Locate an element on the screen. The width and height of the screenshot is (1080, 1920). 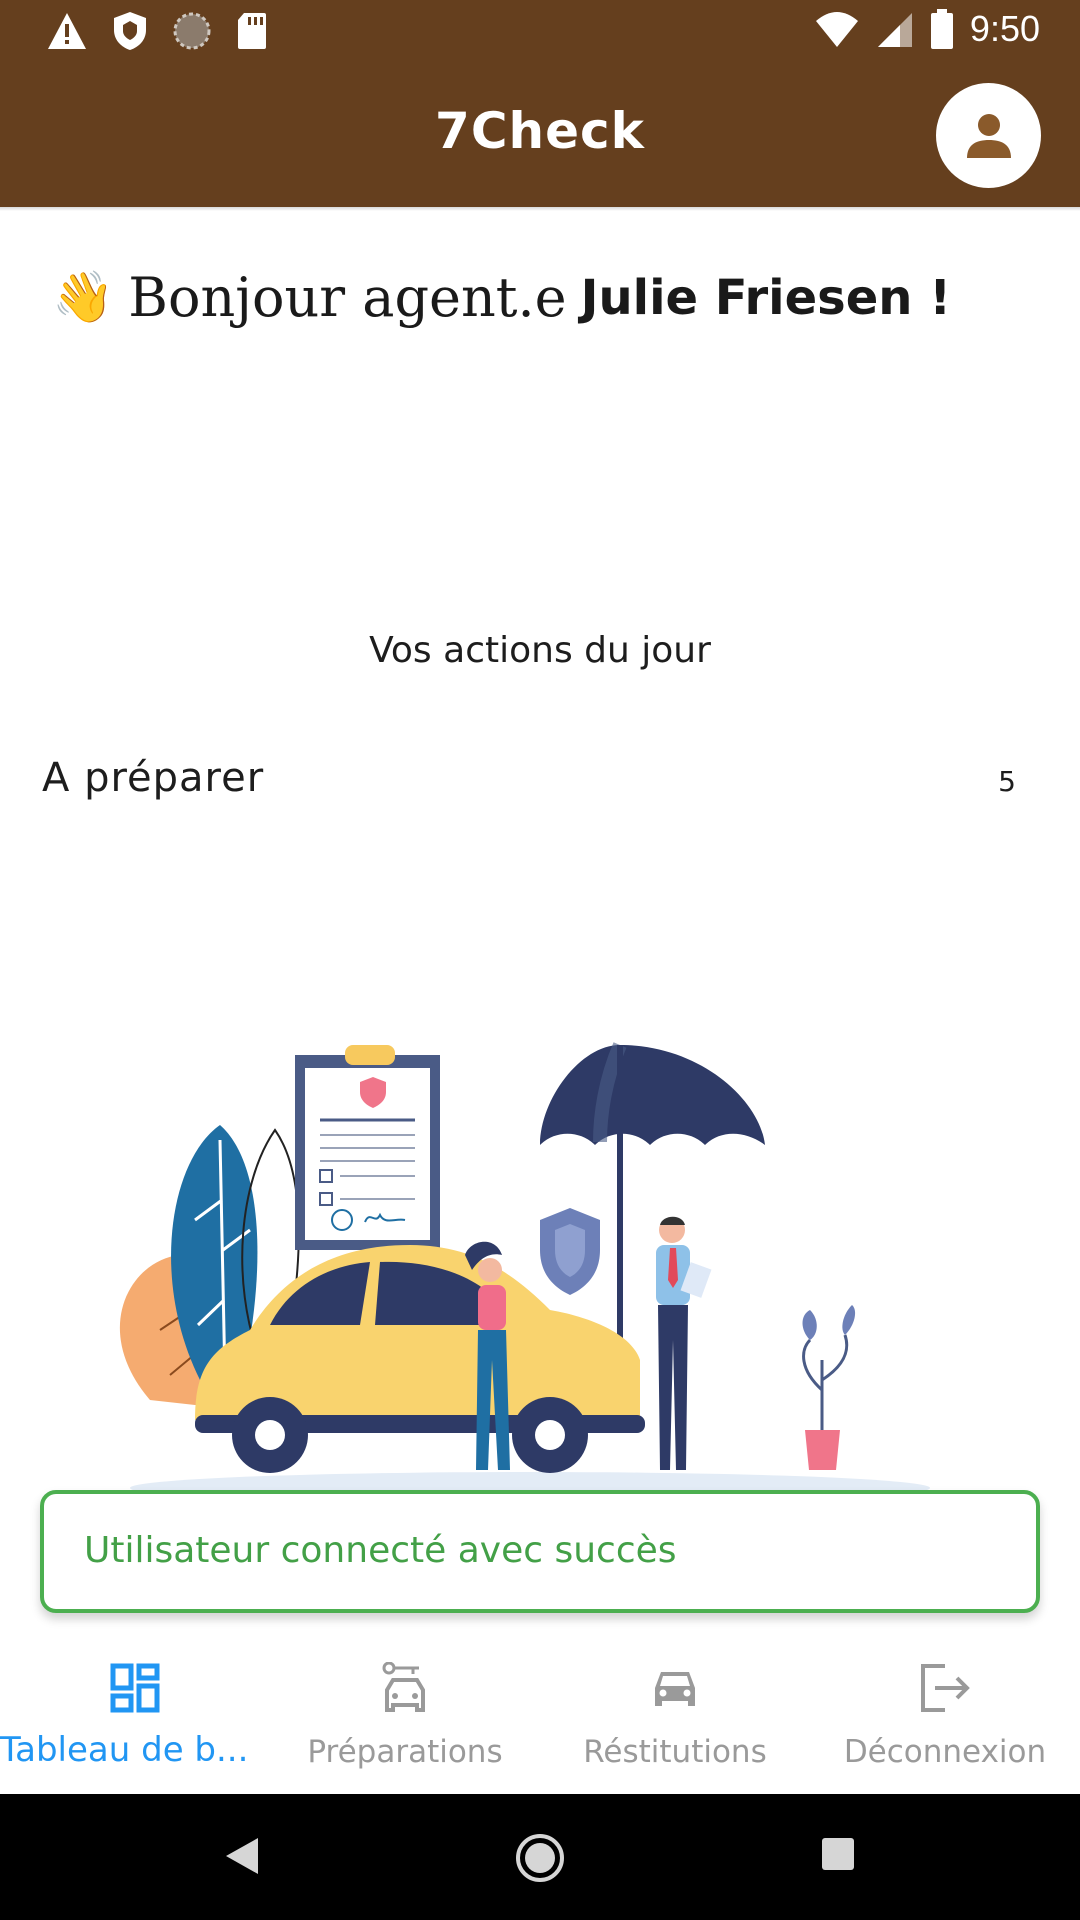
clock: 9:50 is located at coordinates (1004, 28).